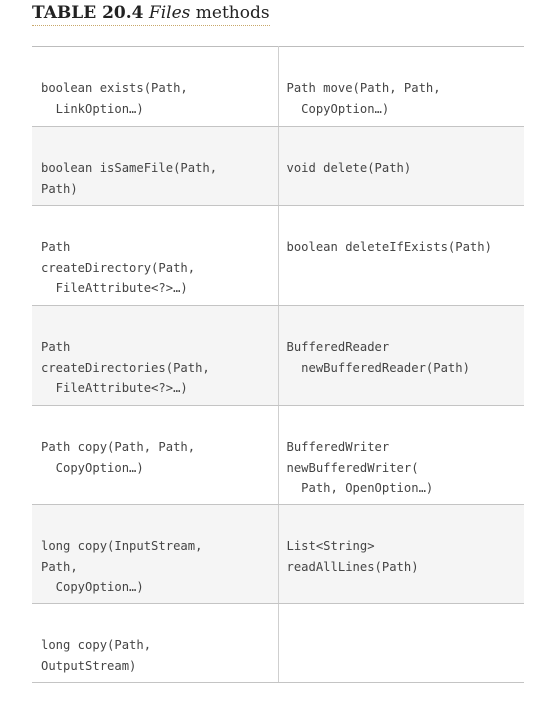 The height and width of the screenshot is (705, 549). I want to click on method-cell-right: Path move(Path, Path, CopyOption…), so click(401, 86).